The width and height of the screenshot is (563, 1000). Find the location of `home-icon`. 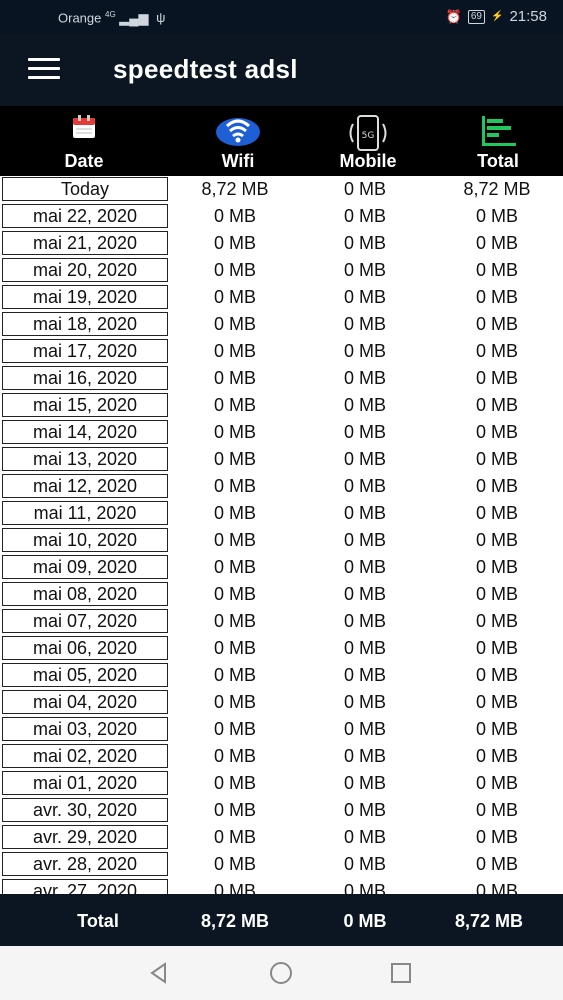

home-icon is located at coordinates (281, 973).